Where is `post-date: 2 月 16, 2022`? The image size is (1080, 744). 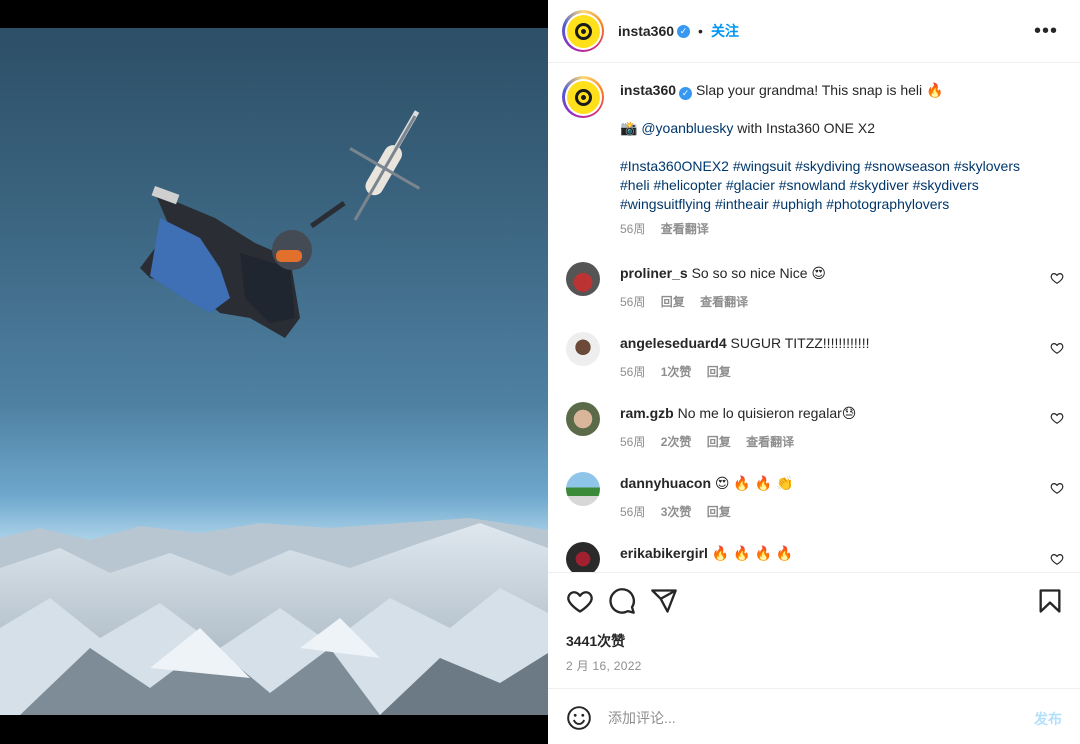 post-date: 2 月 16, 2022 is located at coordinates (604, 666).